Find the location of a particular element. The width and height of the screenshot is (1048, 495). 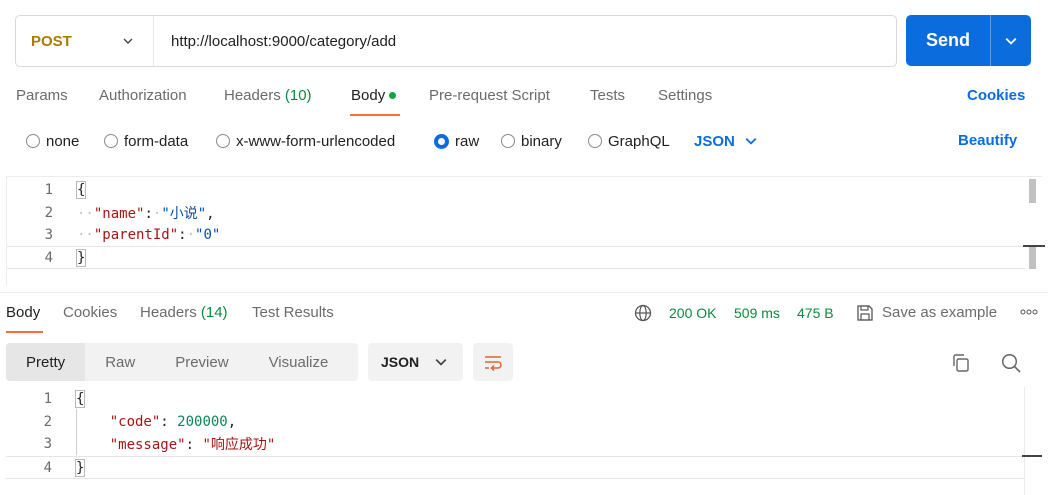

radio-binary: binary is located at coordinates (531, 141).